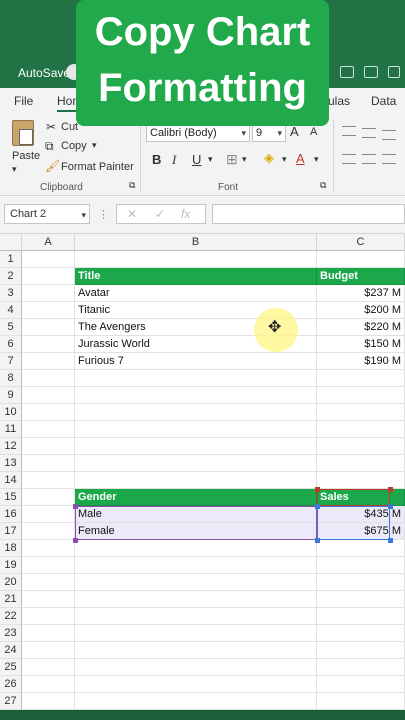  I want to click on table-cell: Furious 7, so click(196, 361).